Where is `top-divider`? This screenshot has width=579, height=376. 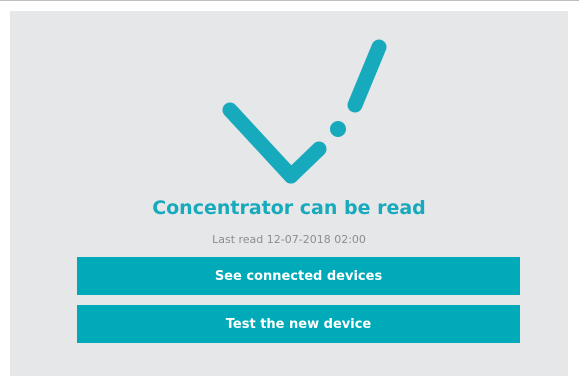
top-divider is located at coordinates (289, 0).